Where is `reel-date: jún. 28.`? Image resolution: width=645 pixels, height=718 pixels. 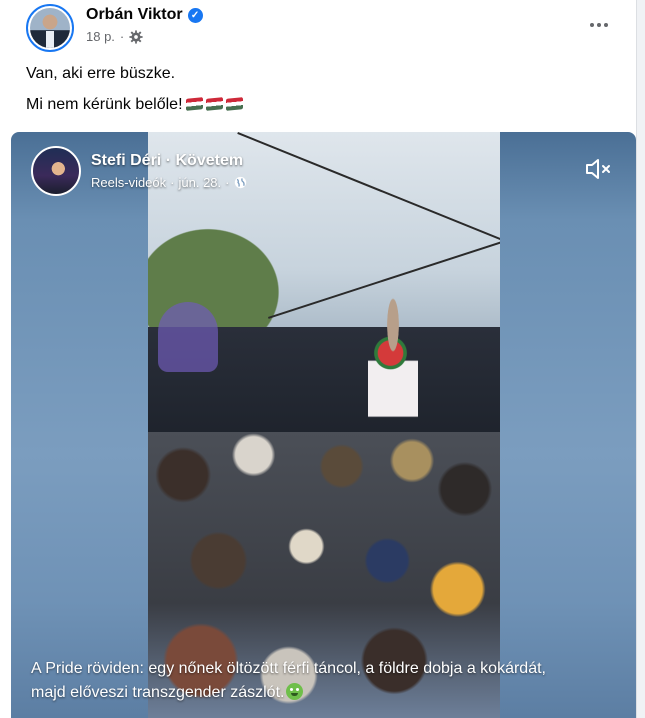
reel-date: jún. 28. is located at coordinates (200, 182).